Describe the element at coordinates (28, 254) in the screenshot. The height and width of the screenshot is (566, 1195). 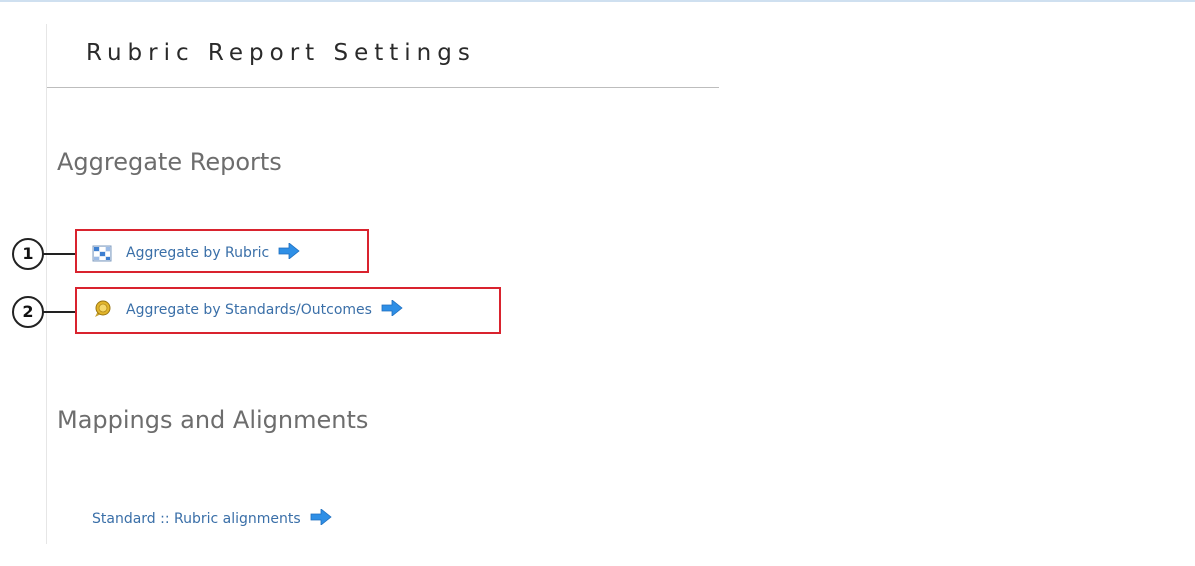
I see `callout-marker-1: 1` at that location.